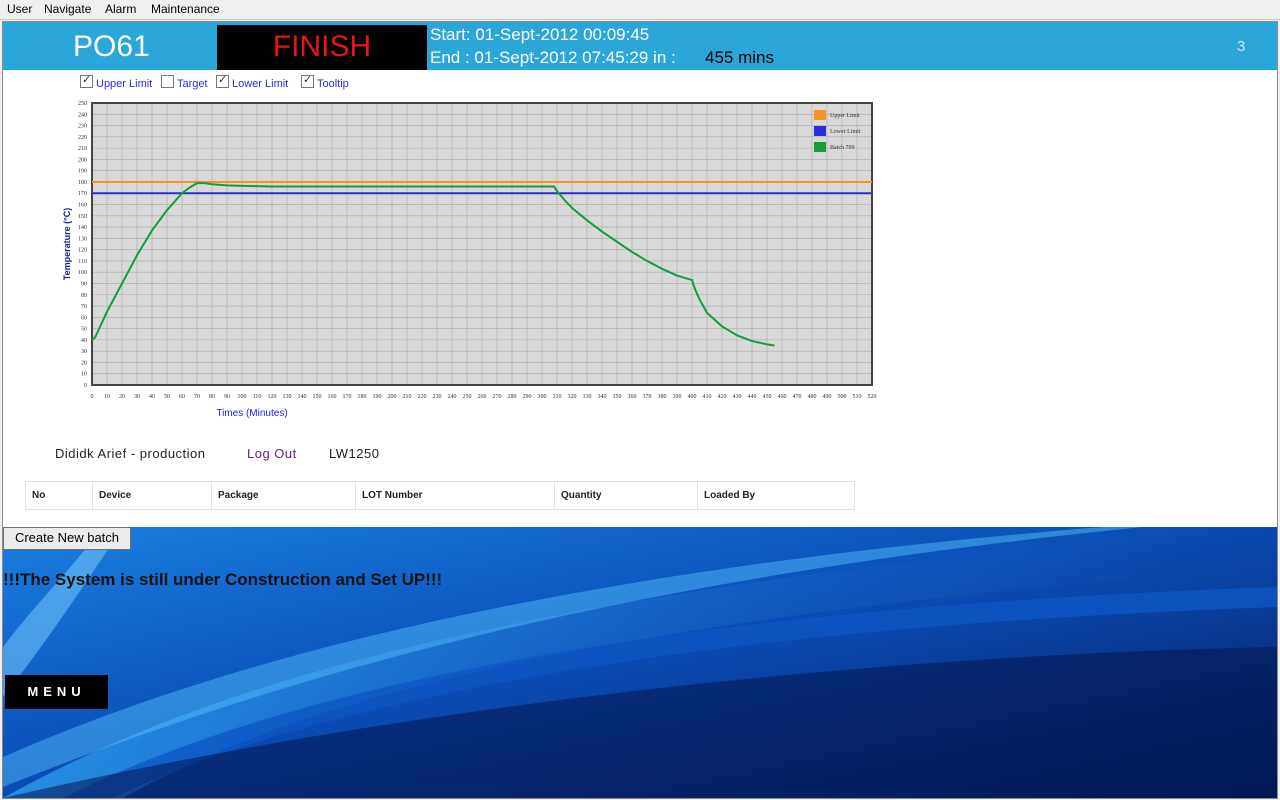 The image size is (1280, 800). Describe the element at coordinates (182, 397) in the screenshot. I see `x-tick-label: 60` at that location.